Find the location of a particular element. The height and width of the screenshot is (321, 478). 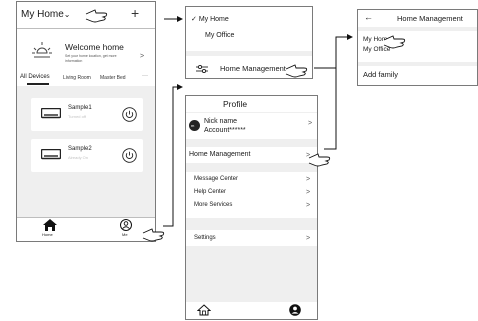

nav-home: Home is located at coordinates (50, 229).